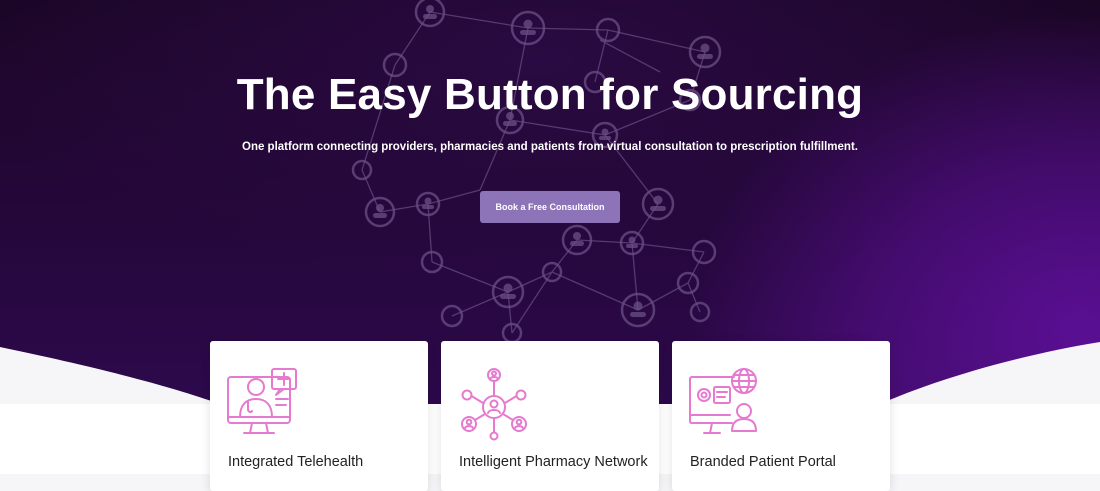 This screenshot has height=491, width=1100. I want to click on feature-card-telehealth: Integrated Telehealth, so click(319, 416).